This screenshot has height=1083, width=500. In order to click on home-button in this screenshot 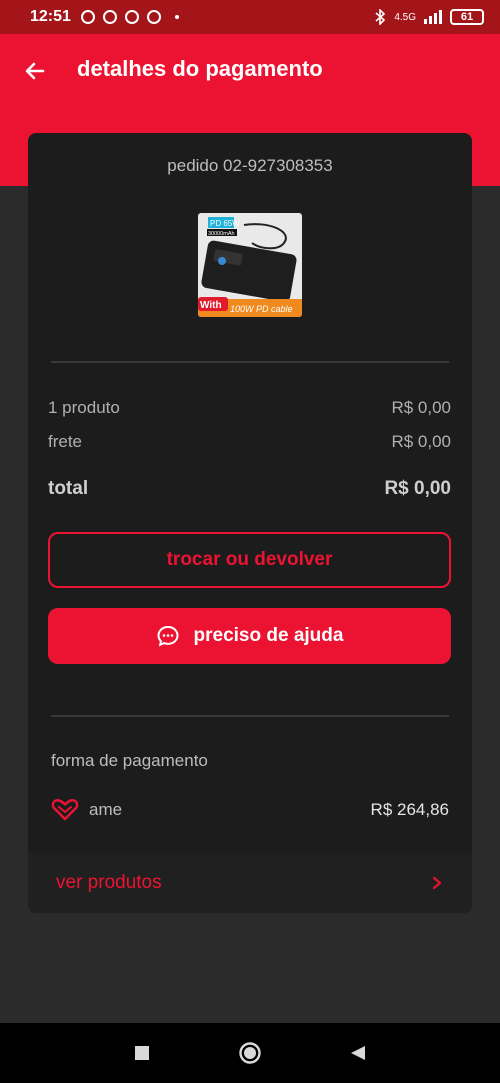, I will do `click(250, 1053)`.